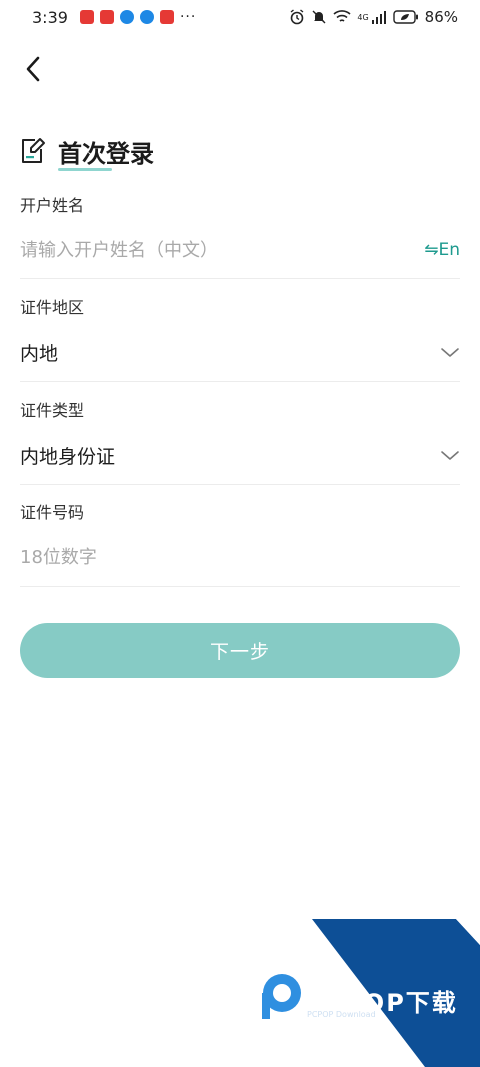 This screenshot has width=480, height=1067. What do you see at coordinates (126, 17) in the screenshot?
I see `music-app-icon` at bounding box center [126, 17].